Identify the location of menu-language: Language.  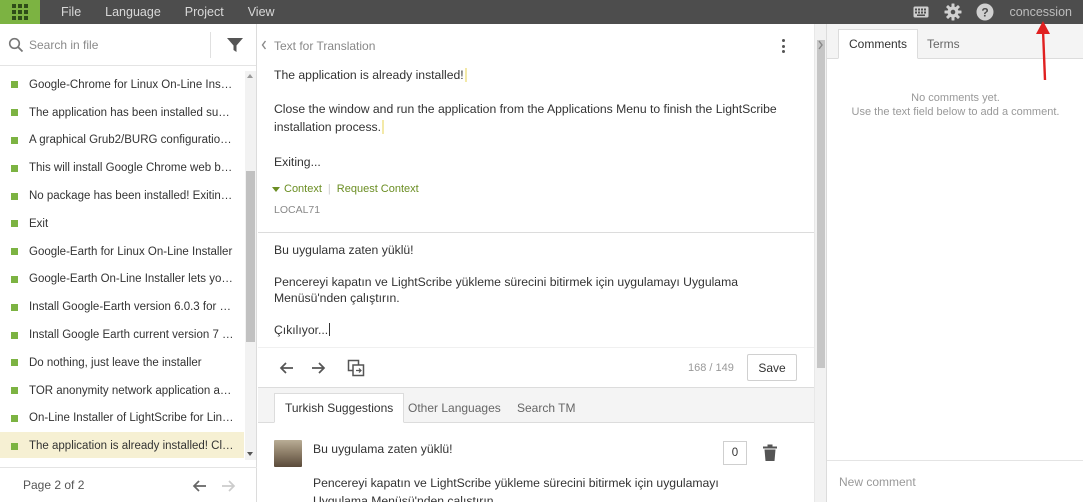
(133, 12).